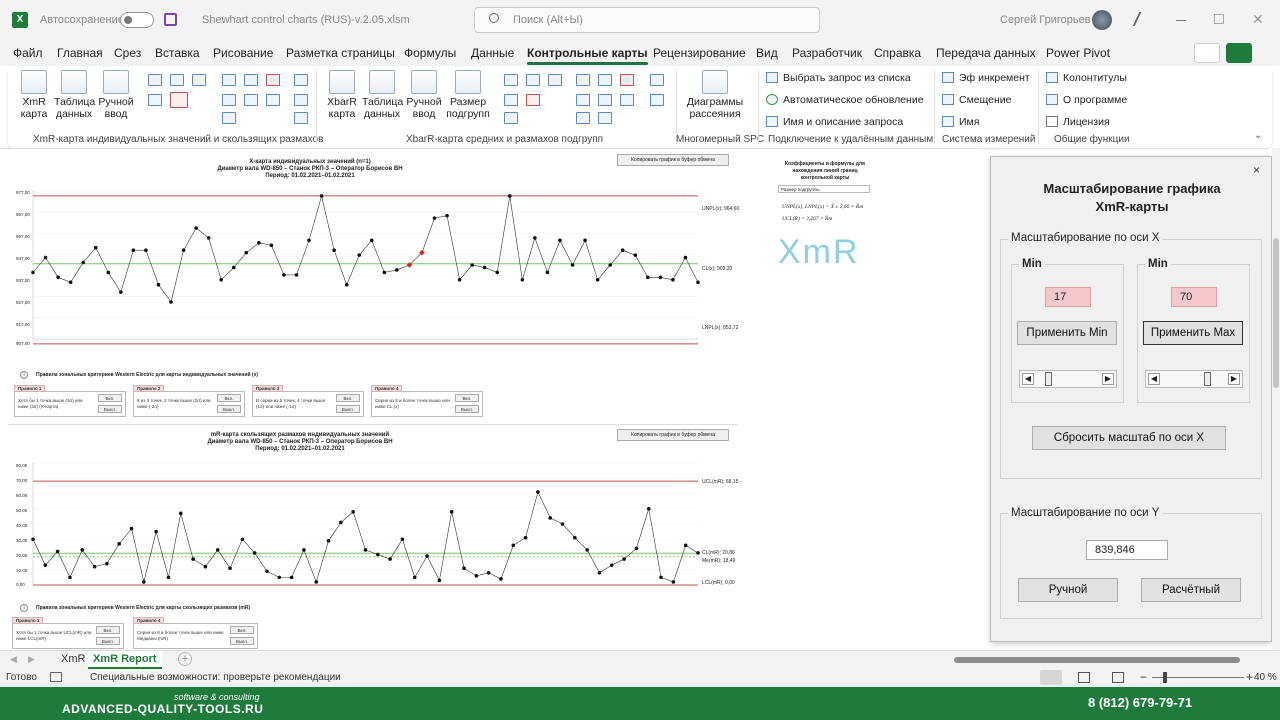 The height and width of the screenshot is (720, 1280). What do you see at coordinates (960, 122) in the screenshot?
I see `name-button: Имя` at bounding box center [960, 122].